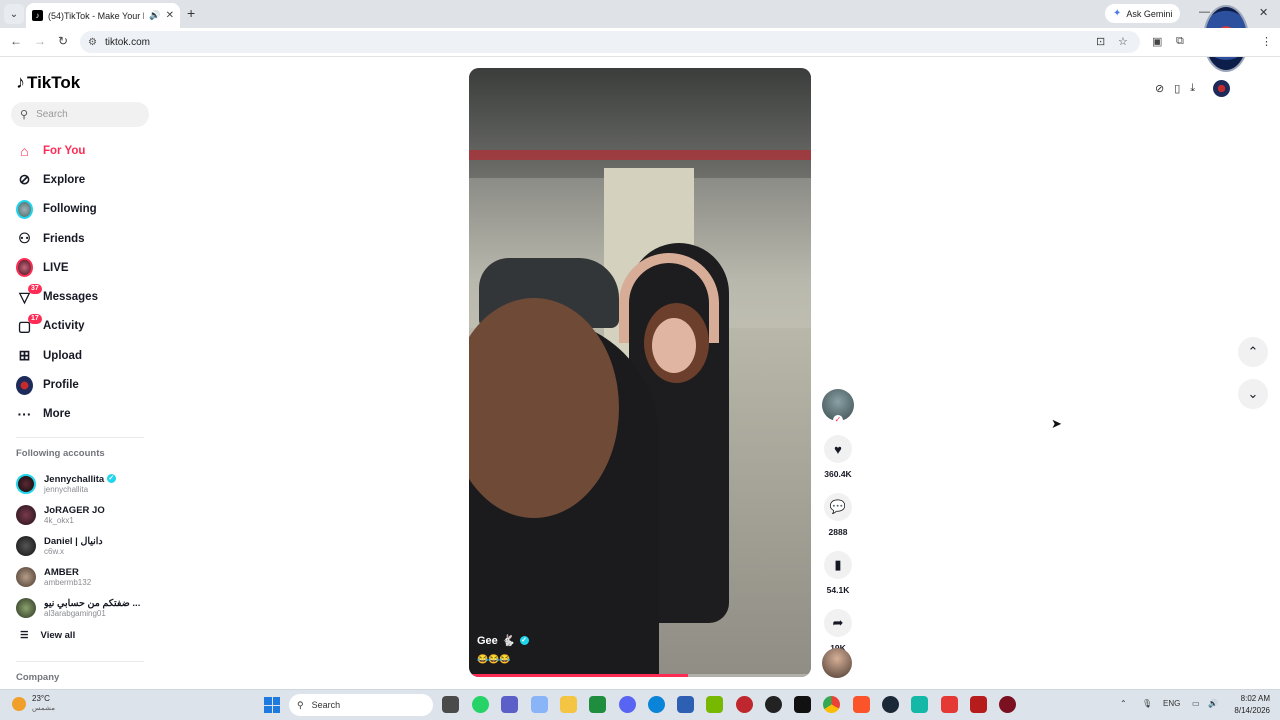 Image resolution: width=1280 pixels, height=720 pixels. I want to click on bookmark-icon: ▮, so click(838, 565).